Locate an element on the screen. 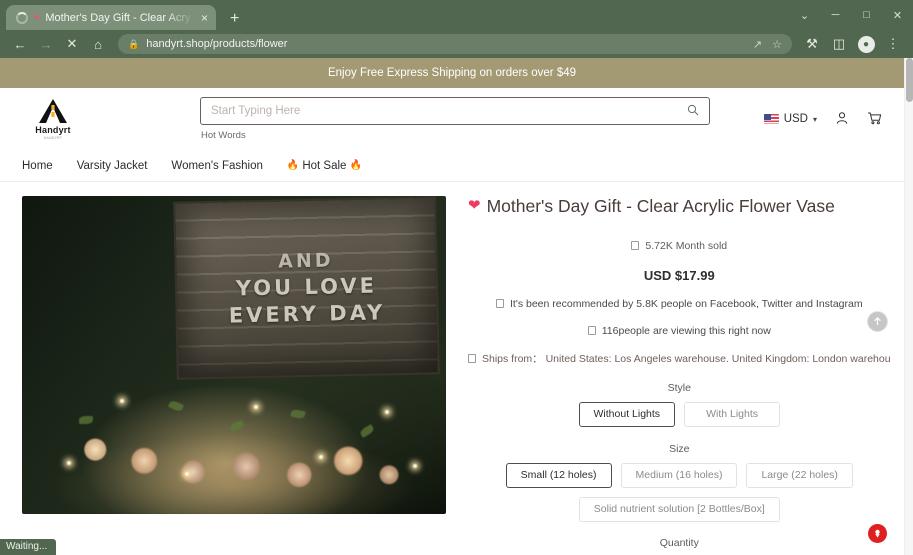 The height and width of the screenshot is (555, 913). forward-icon: → is located at coordinates (46, 44).